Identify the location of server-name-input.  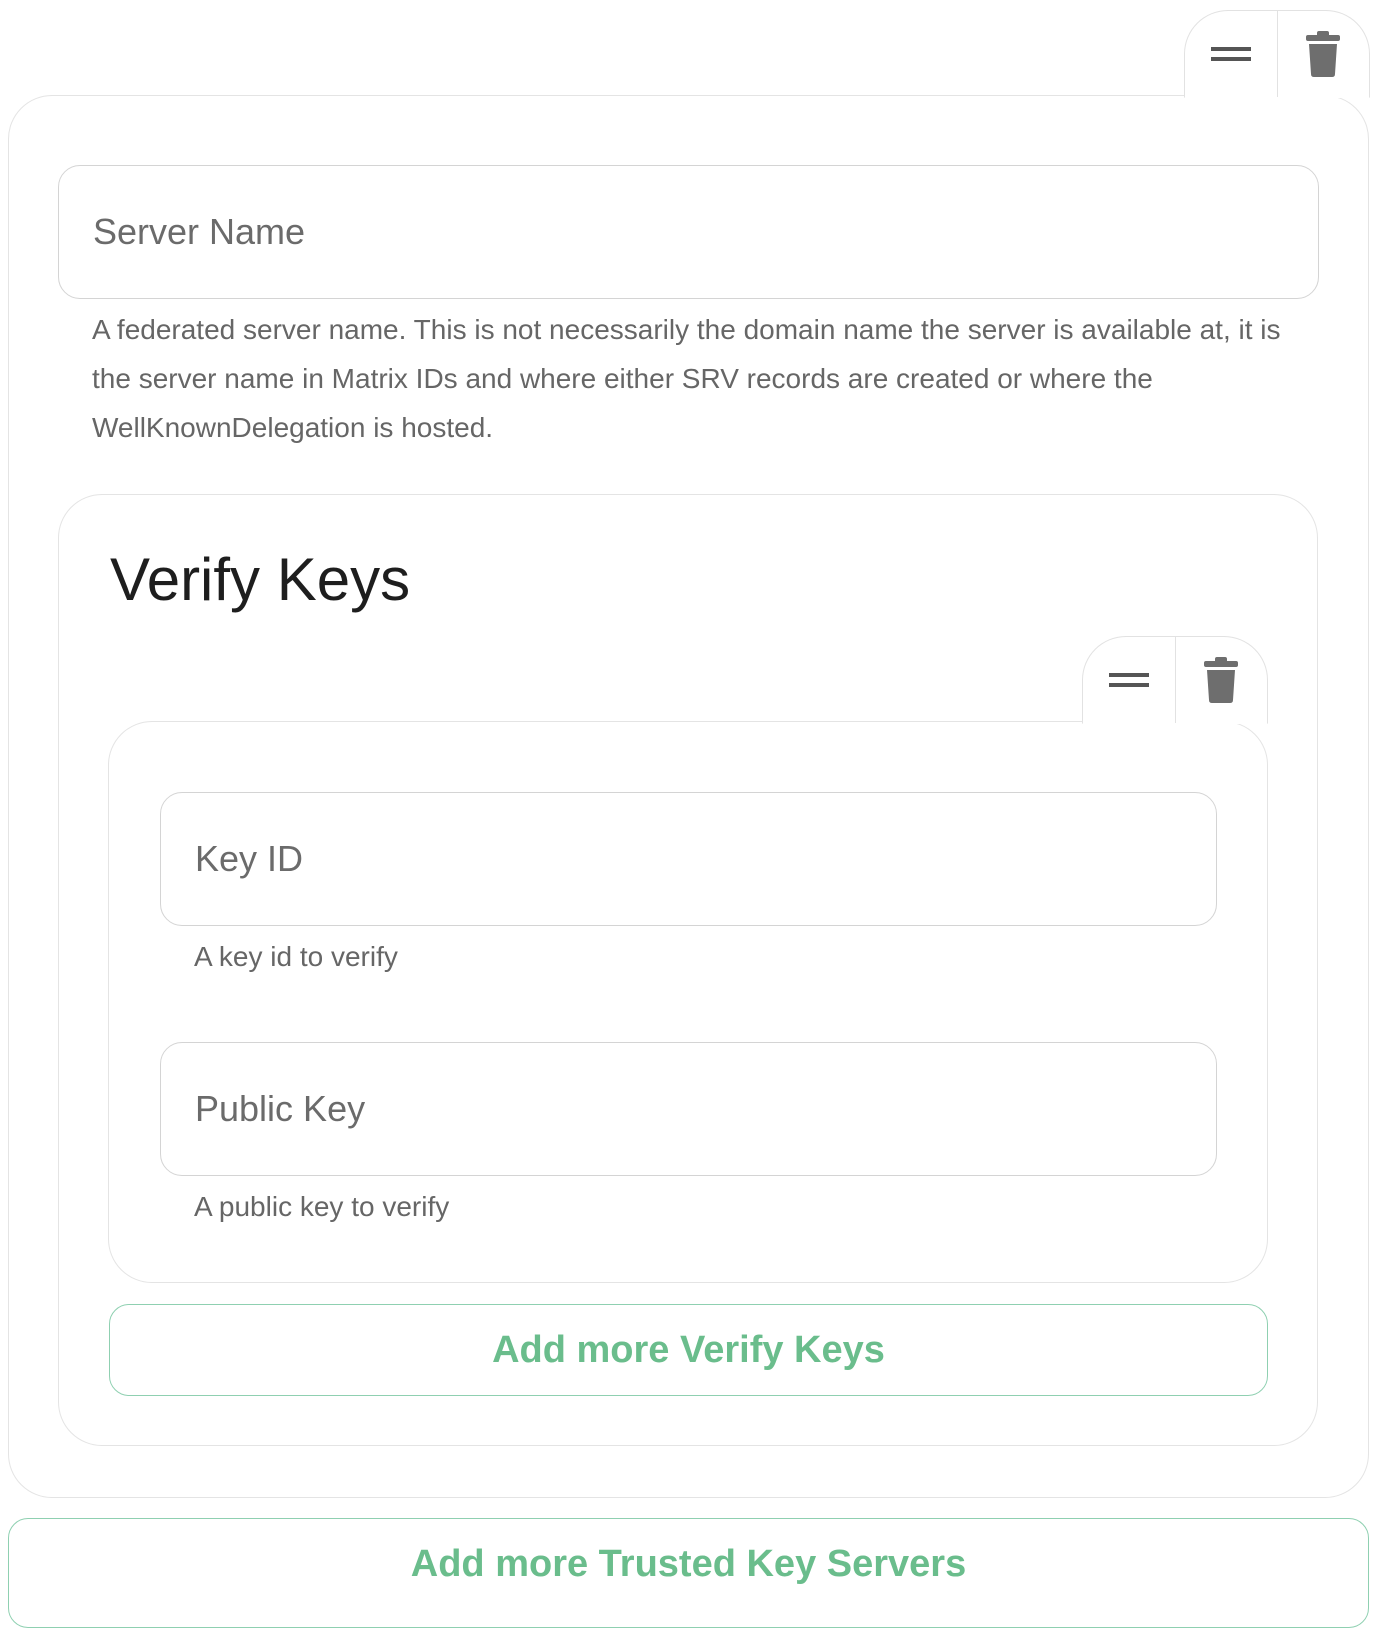
(688, 232).